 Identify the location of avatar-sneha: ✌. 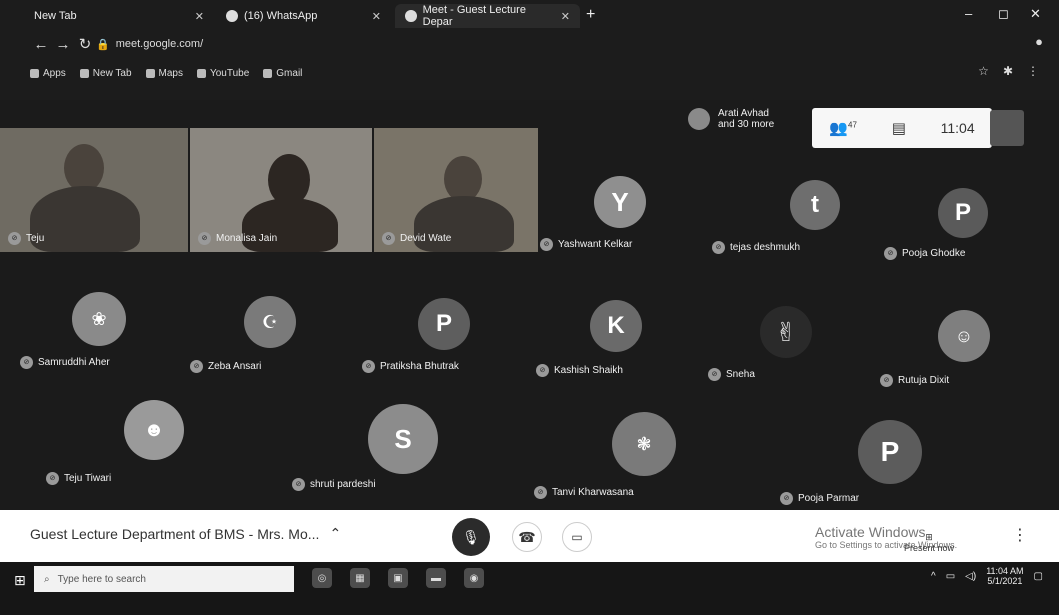
(786, 332).